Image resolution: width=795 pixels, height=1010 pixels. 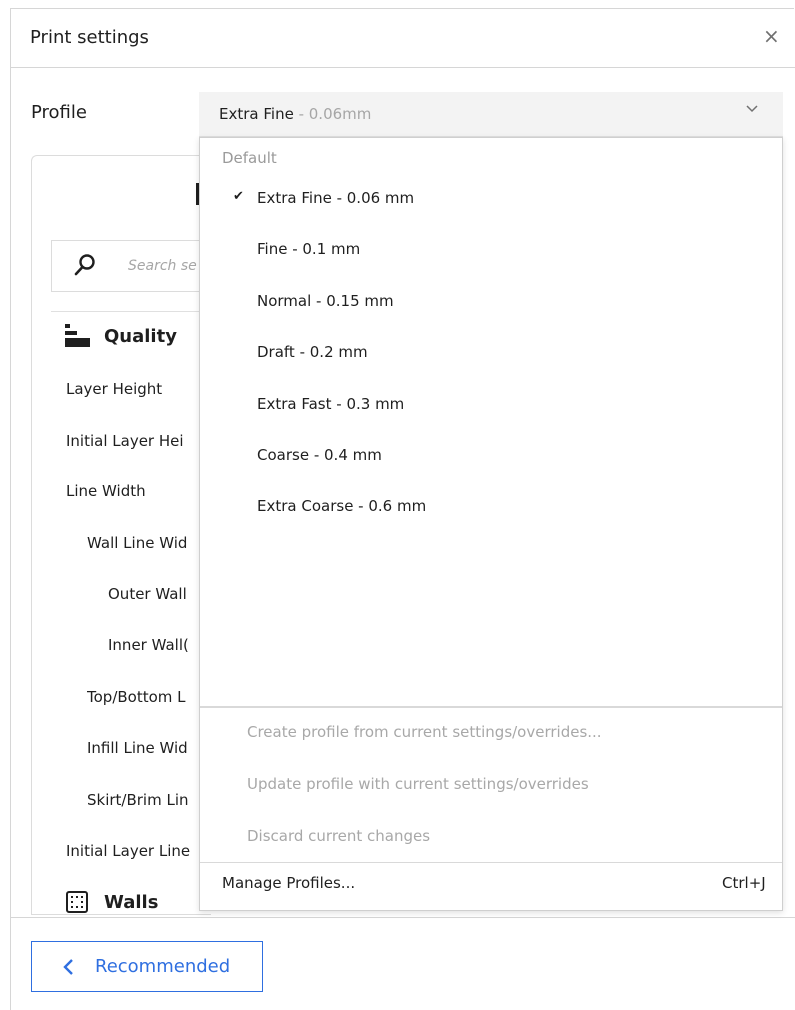 I want to click on profile-label: Profile, so click(x=59, y=112).